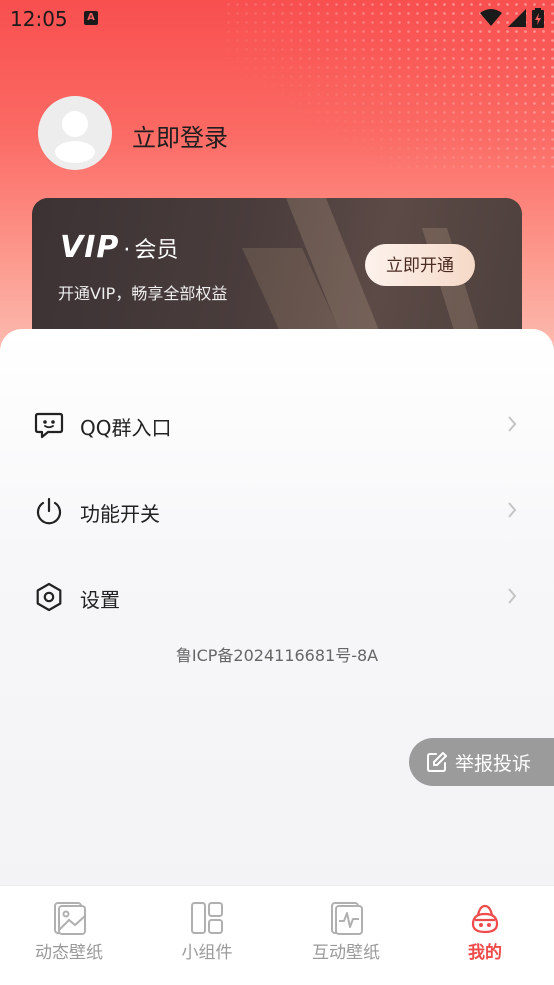 The height and width of the screenshot is (985, 554). I want to click on edit-icon, so click(437, 762).